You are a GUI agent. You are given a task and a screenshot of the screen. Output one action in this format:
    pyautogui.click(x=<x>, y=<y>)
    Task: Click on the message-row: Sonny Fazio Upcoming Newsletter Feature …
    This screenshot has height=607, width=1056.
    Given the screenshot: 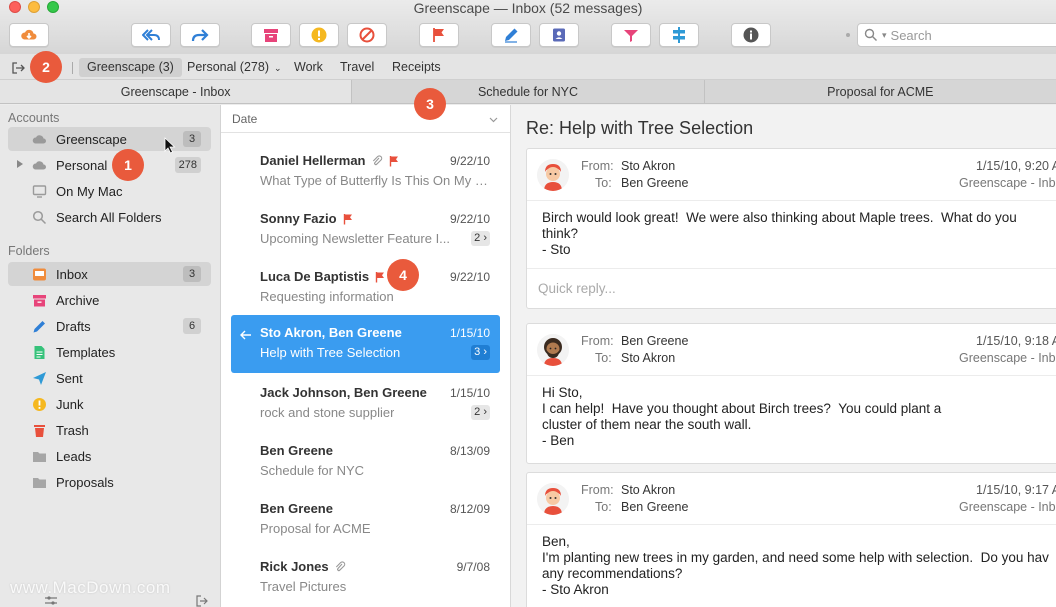 What is the action you would take?
    pyautogui.click(x=365, y=230)
    